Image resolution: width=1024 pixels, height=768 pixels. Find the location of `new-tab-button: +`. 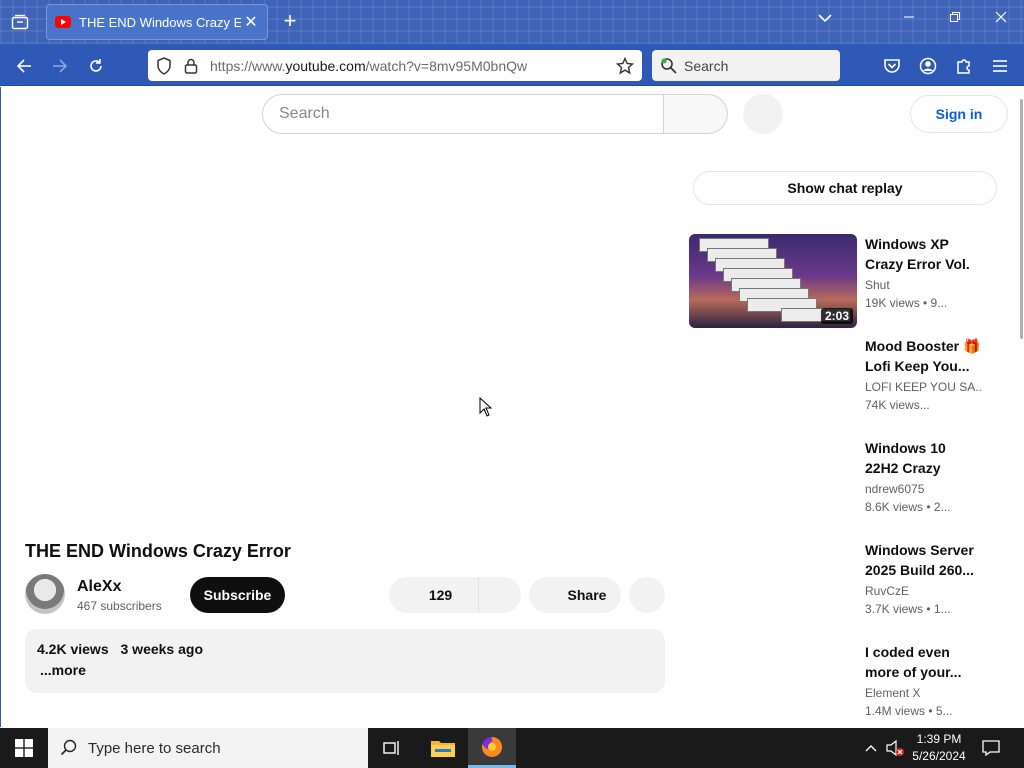

new-tab-button: + is located at coordinates (290, 21).